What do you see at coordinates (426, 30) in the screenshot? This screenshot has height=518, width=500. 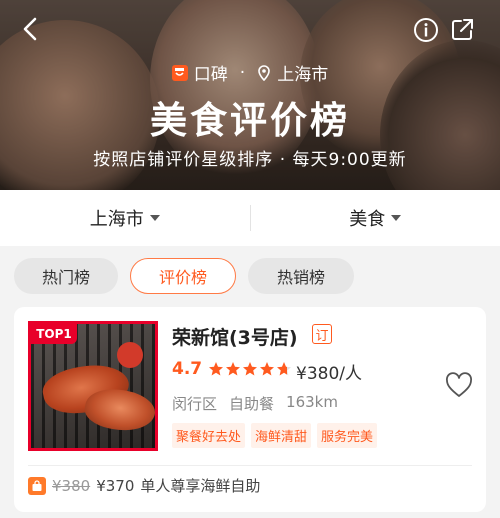 I see `info-icon` at bounding box center [426, 30].